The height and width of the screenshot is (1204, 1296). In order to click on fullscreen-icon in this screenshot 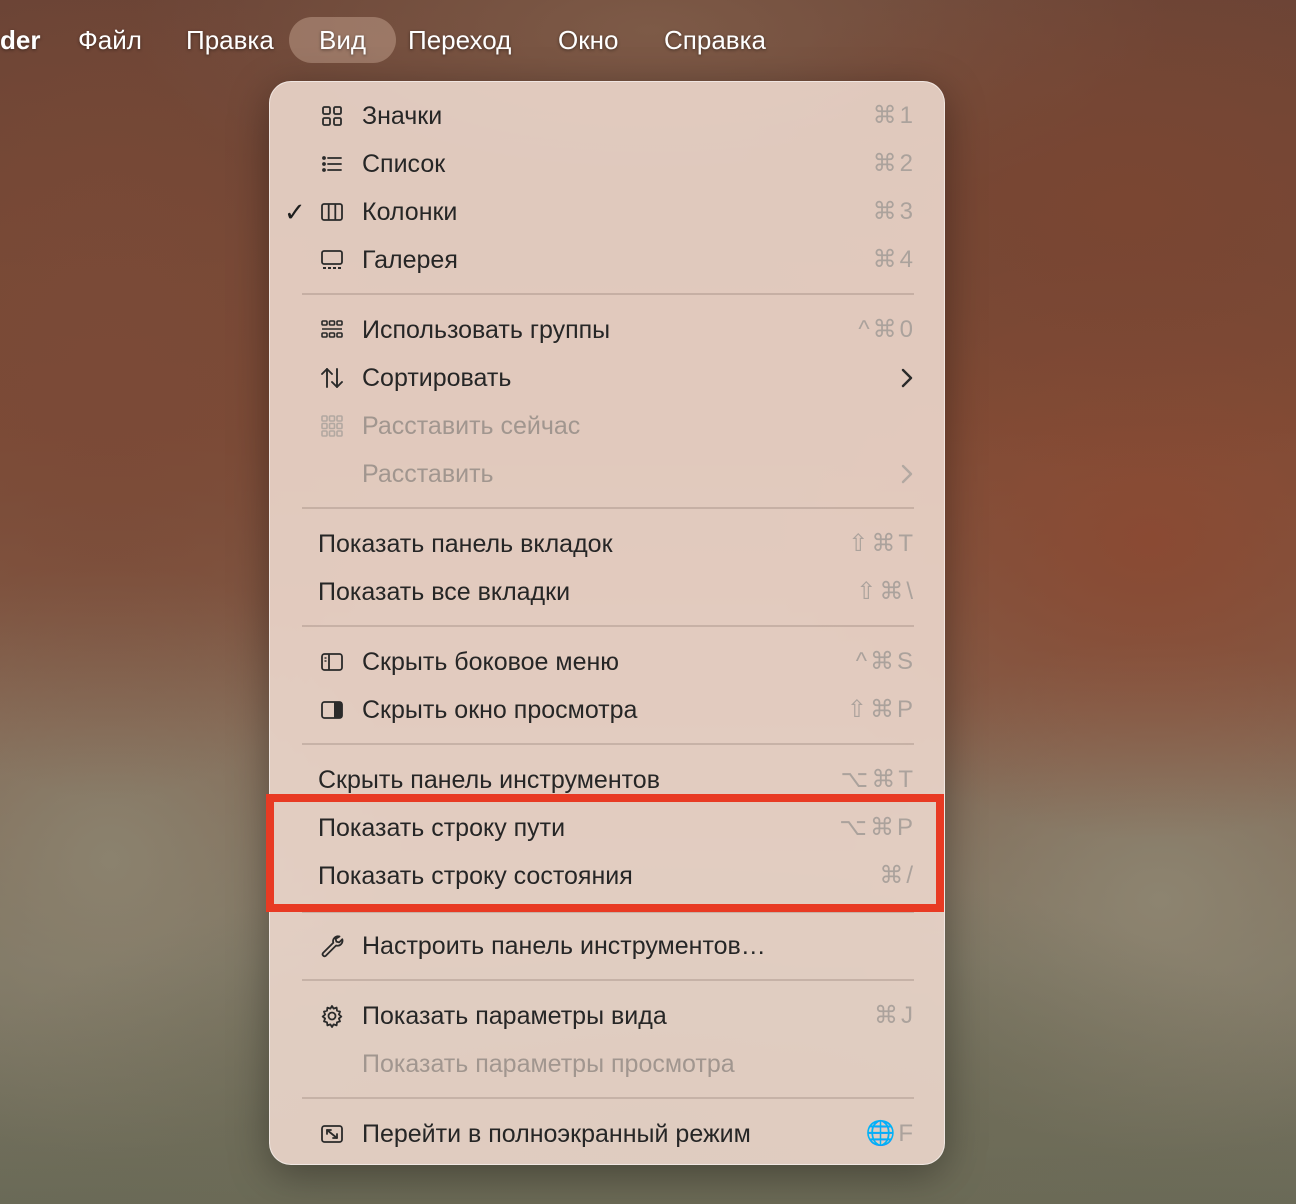, I will do `click(332, 1134)`.